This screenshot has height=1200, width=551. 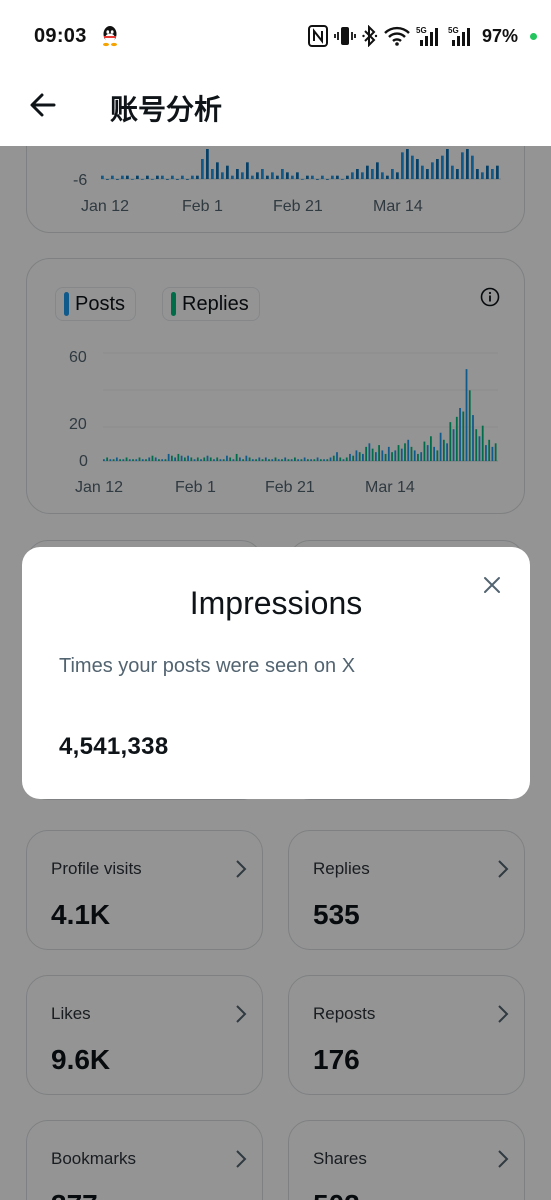 I want to click on battery-percentage: 97%, so click(x=499, y=35).